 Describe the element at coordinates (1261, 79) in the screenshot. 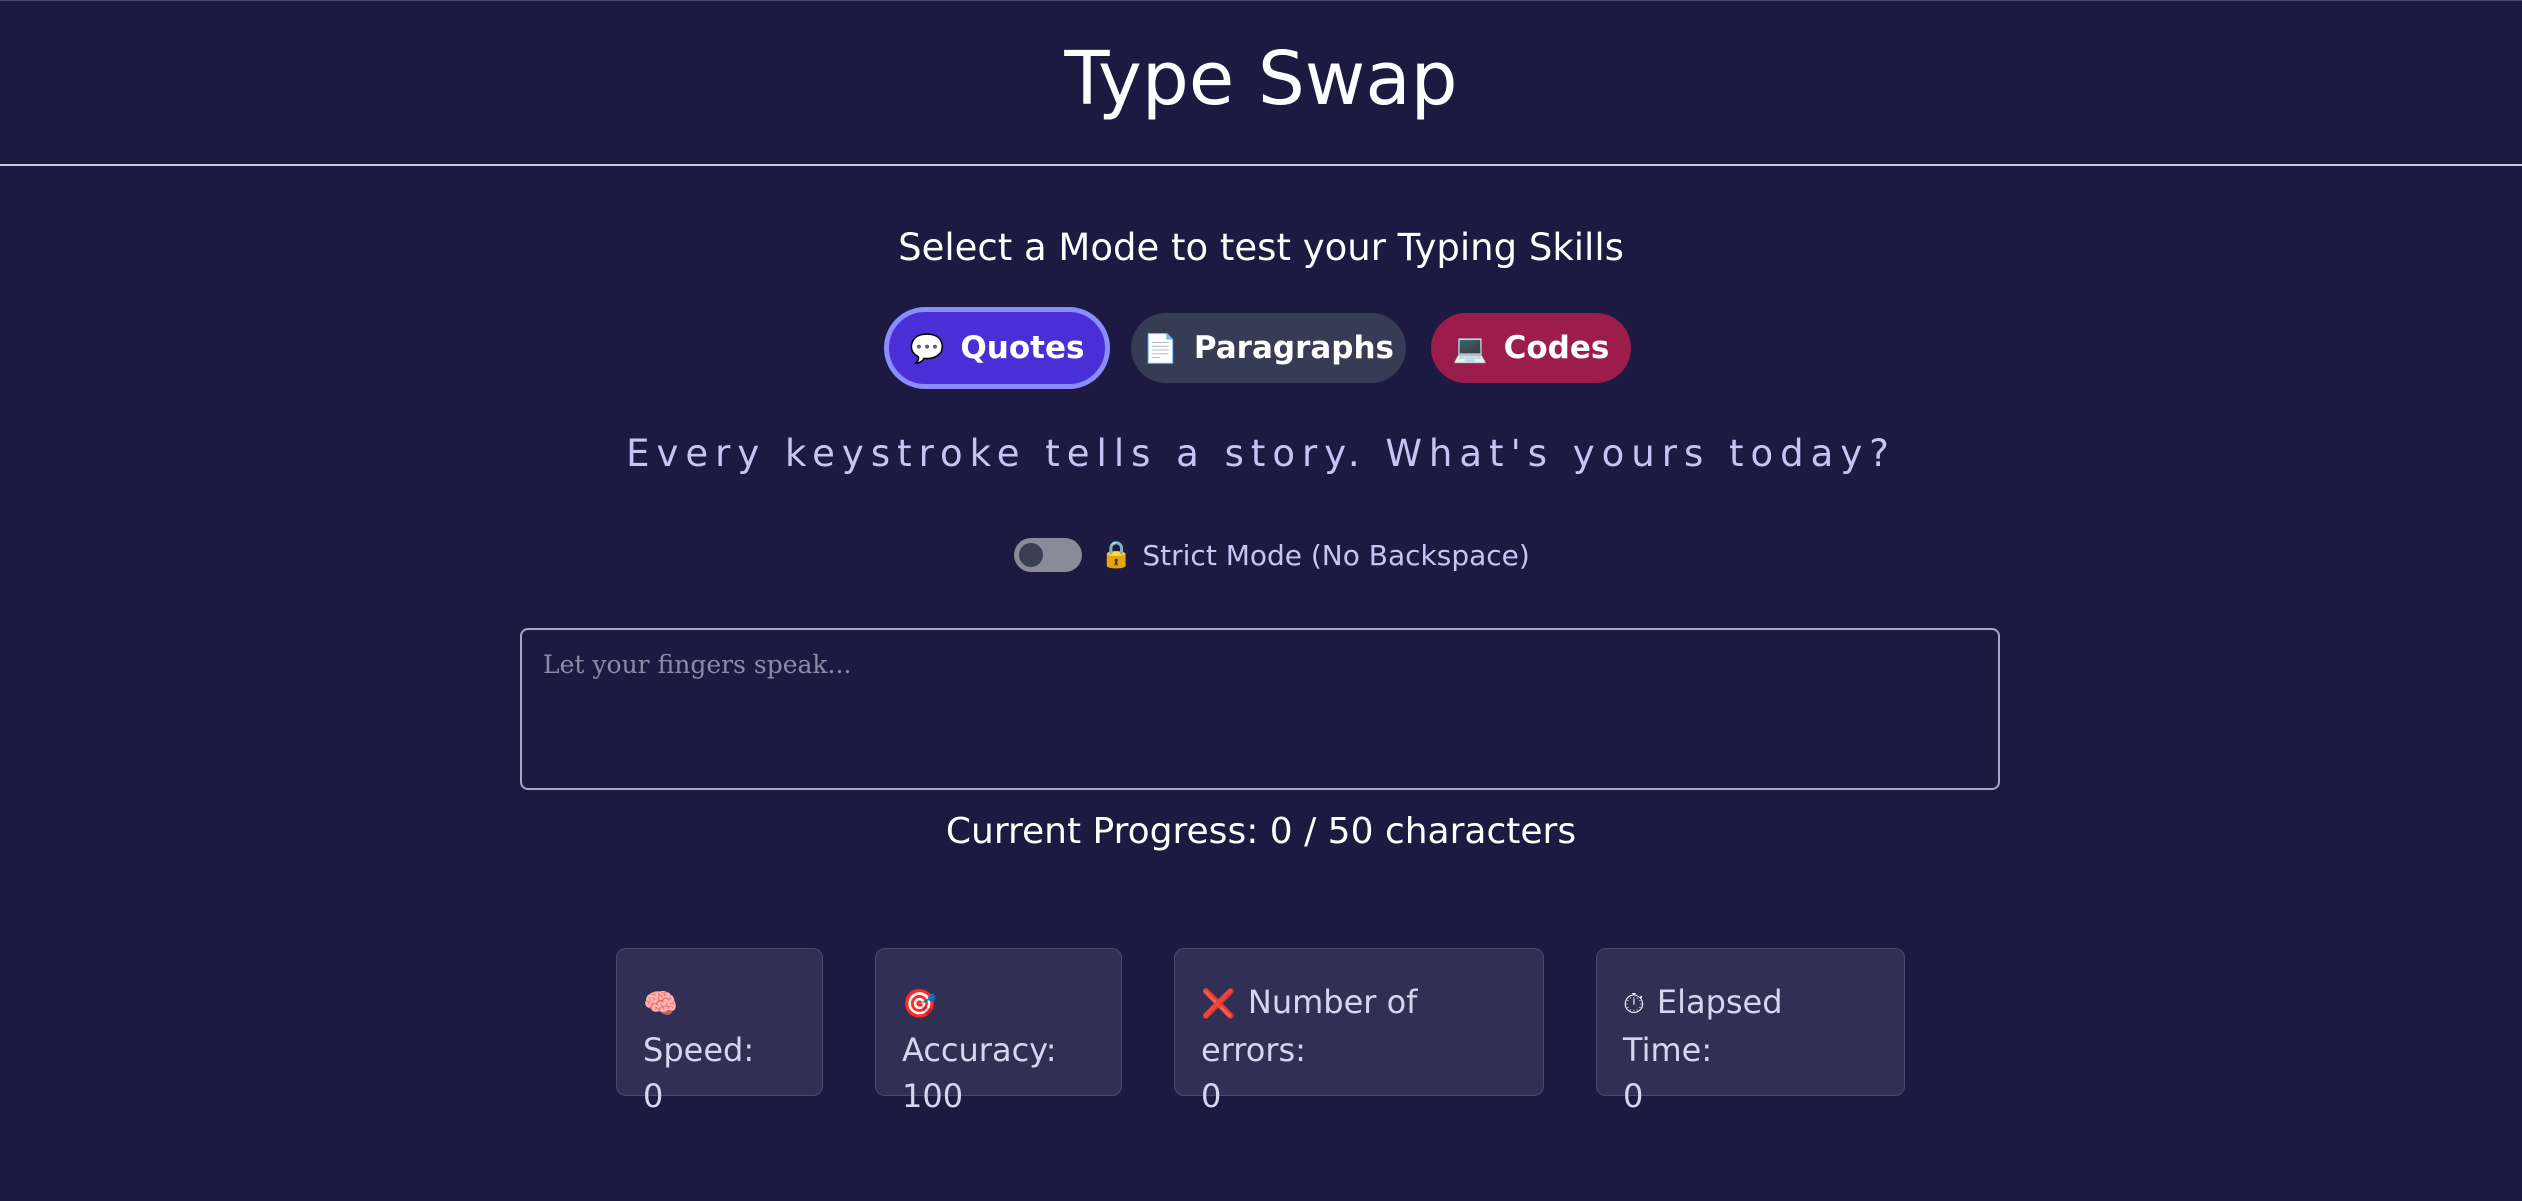

I see `app-title: Type Swap` at that location.